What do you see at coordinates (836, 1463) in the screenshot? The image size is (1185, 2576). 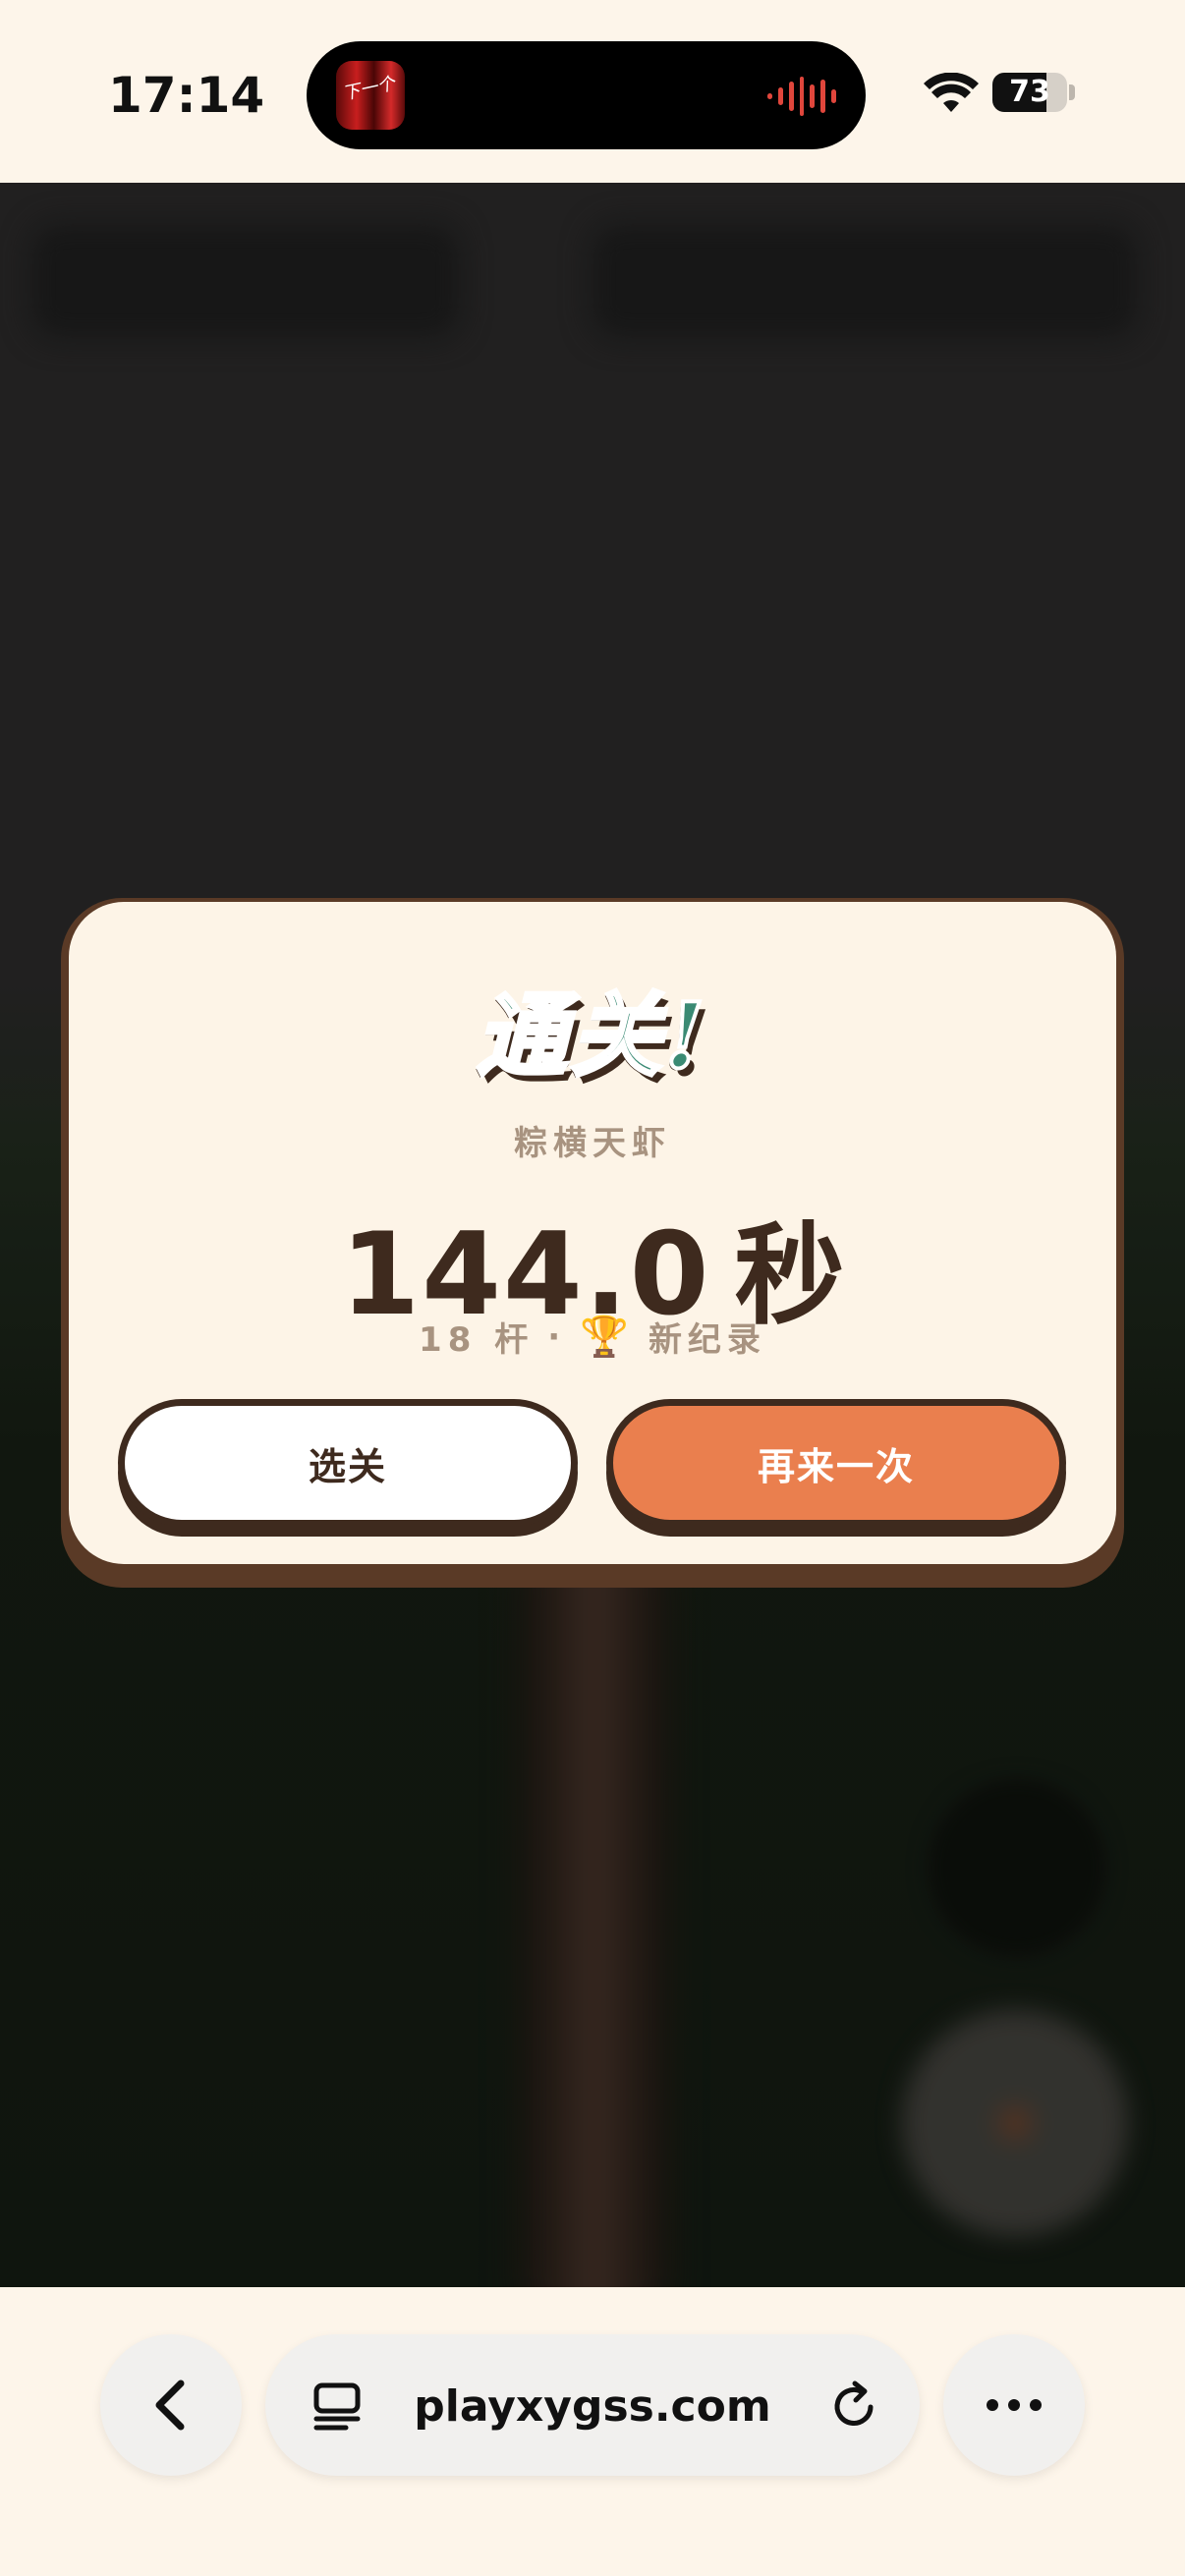 I see `retry-button: 再来一次` at bounding box center [836, 1463].